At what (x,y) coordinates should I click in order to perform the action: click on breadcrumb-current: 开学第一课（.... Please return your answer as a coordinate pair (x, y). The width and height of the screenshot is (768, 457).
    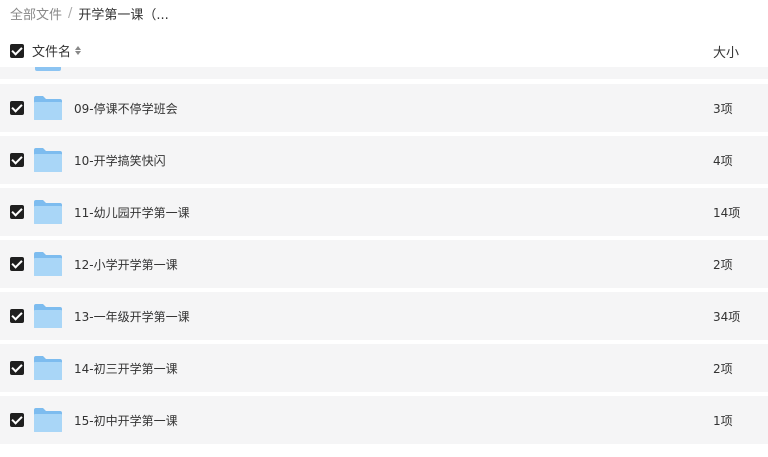
    Looking at the image, I should click on (123, 15).